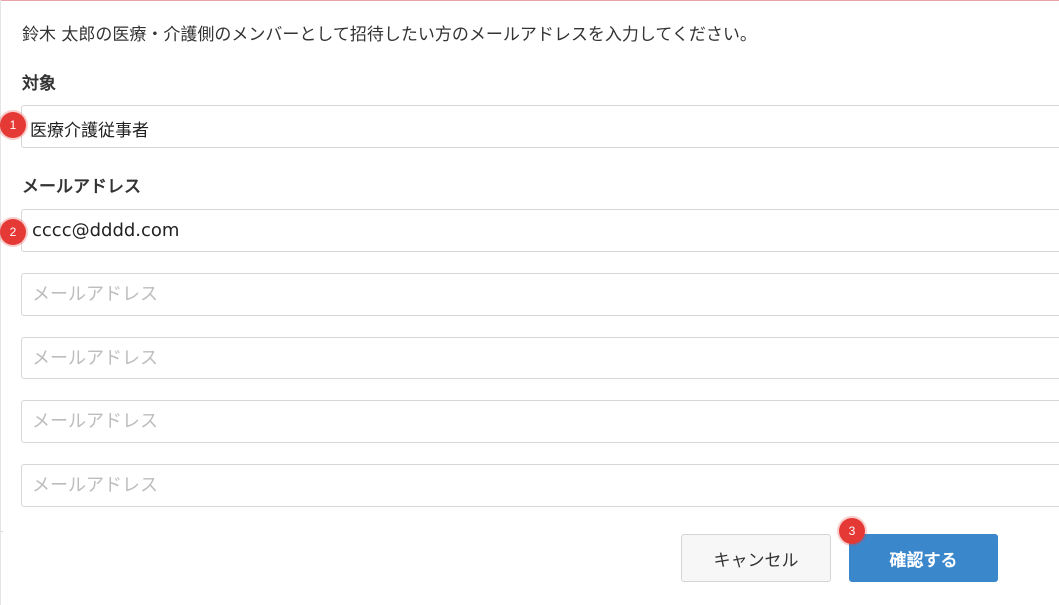 This screenshot has width=1059, height=605. Describe the element at coordinates (81, 187) in the screenshot. I see `email-label: メールアドレス` at that location.